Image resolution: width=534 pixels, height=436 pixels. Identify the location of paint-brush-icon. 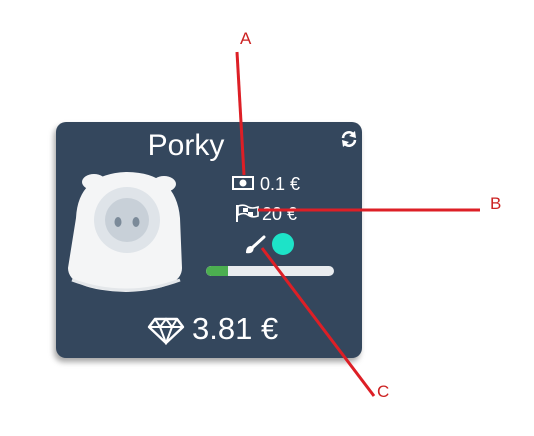
(255, 245).